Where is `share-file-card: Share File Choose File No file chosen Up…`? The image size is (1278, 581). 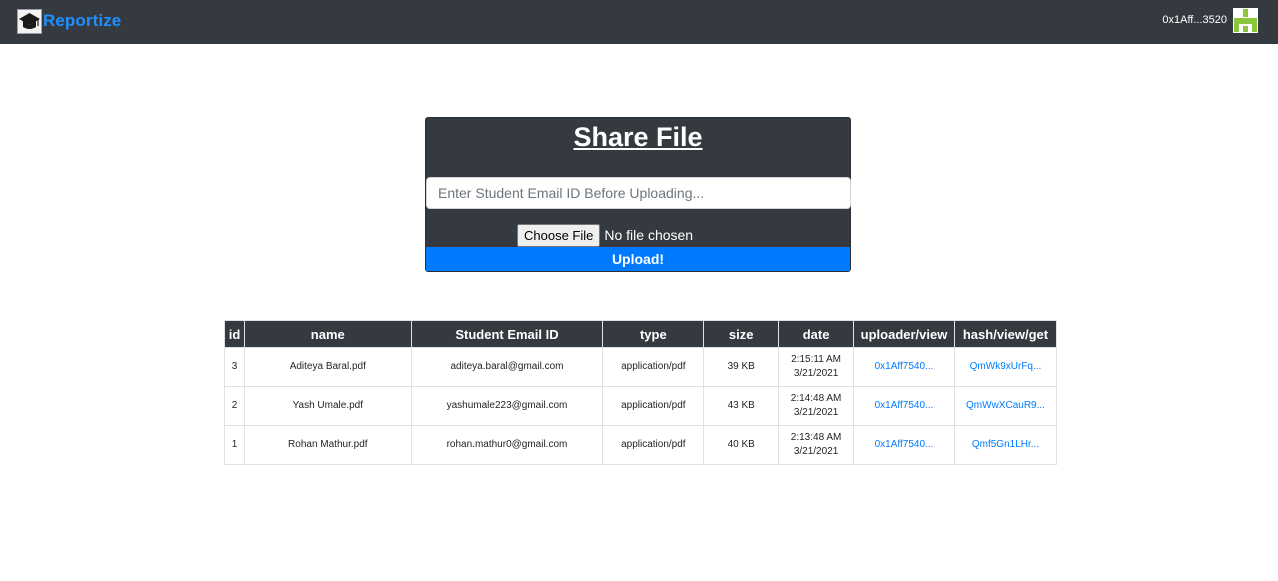 share-file-card: Share File Choose File No file chosen Up… is located at coordinates (638, 194).